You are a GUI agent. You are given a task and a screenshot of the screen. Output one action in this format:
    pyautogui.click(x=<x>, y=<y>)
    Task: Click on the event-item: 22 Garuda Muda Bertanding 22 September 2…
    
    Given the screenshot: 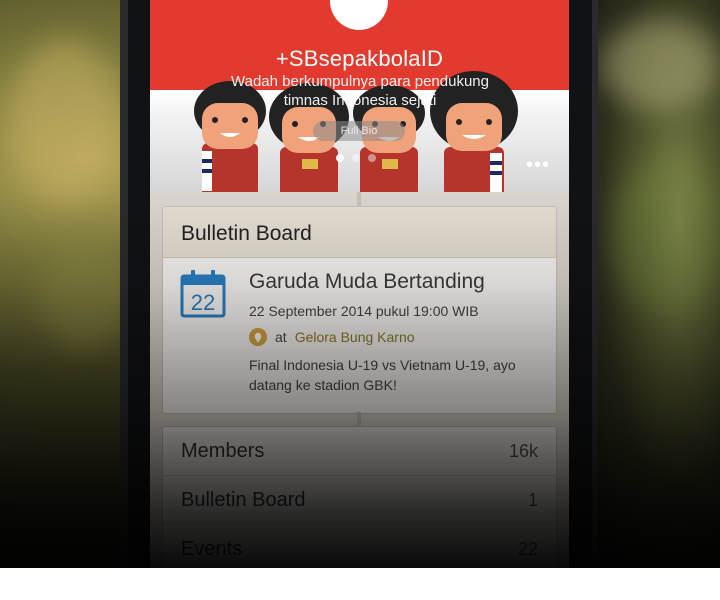 What is the action you would take?
    pyautogui.click(x=359, y=335)
    